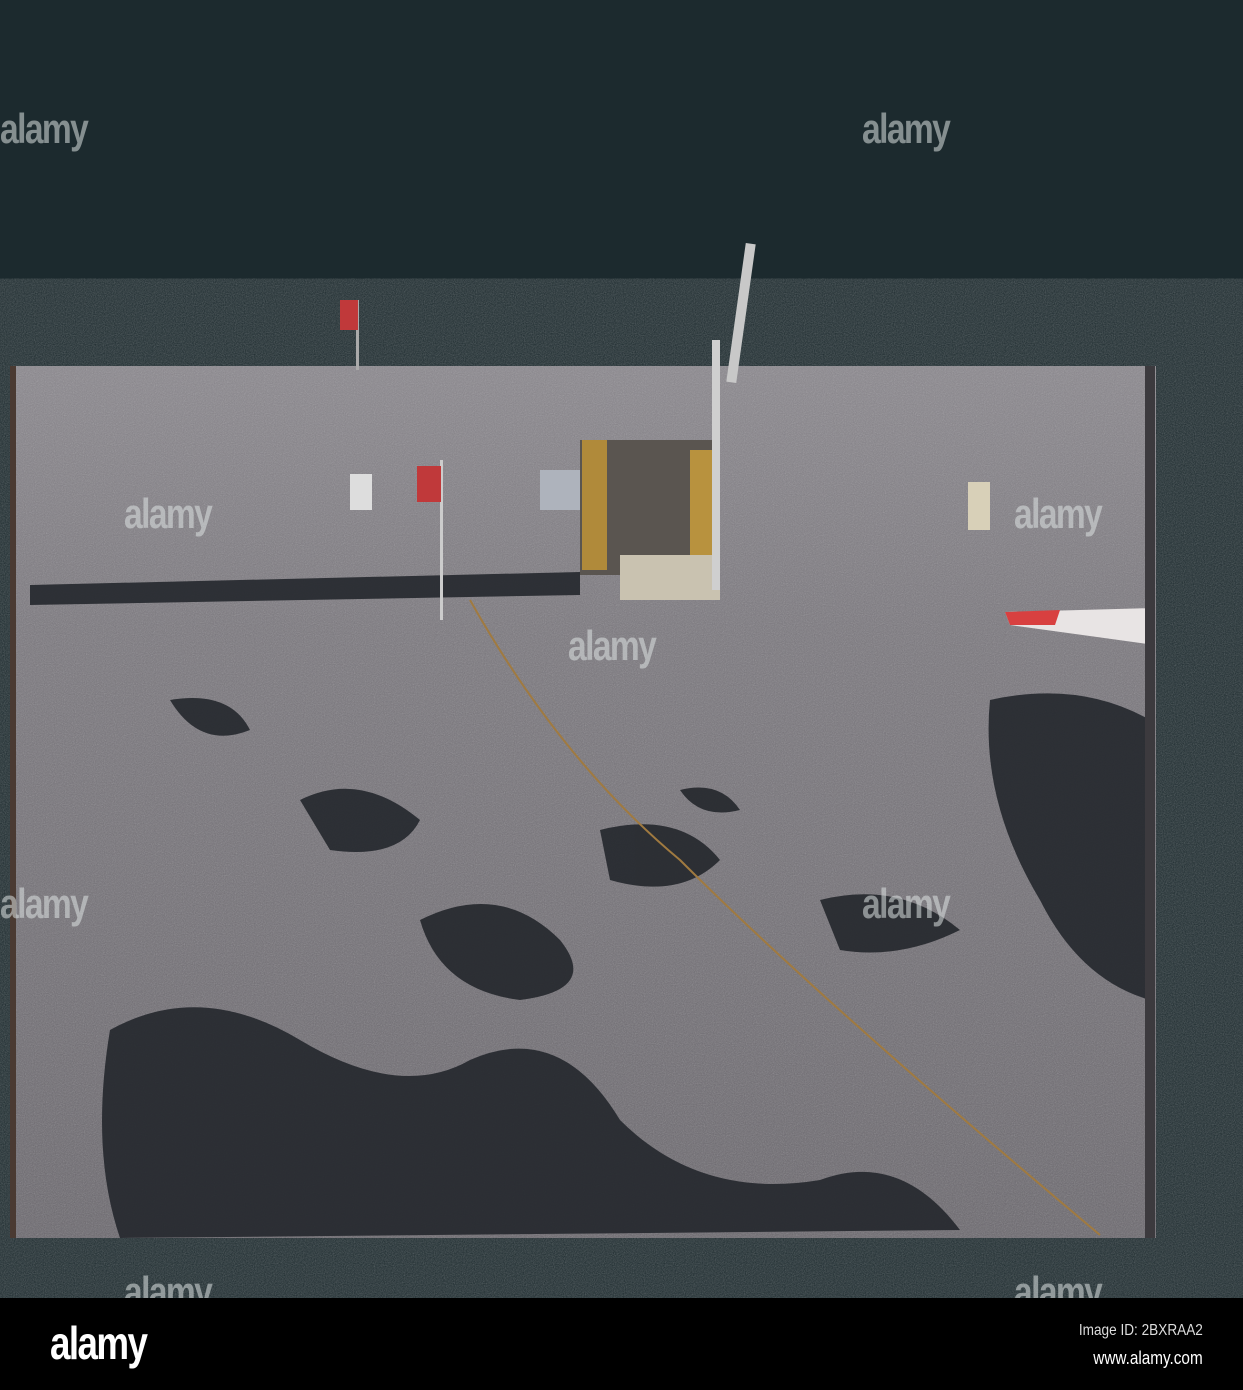  I want to click on alamy-logo: alamy, so click(99, 1343).